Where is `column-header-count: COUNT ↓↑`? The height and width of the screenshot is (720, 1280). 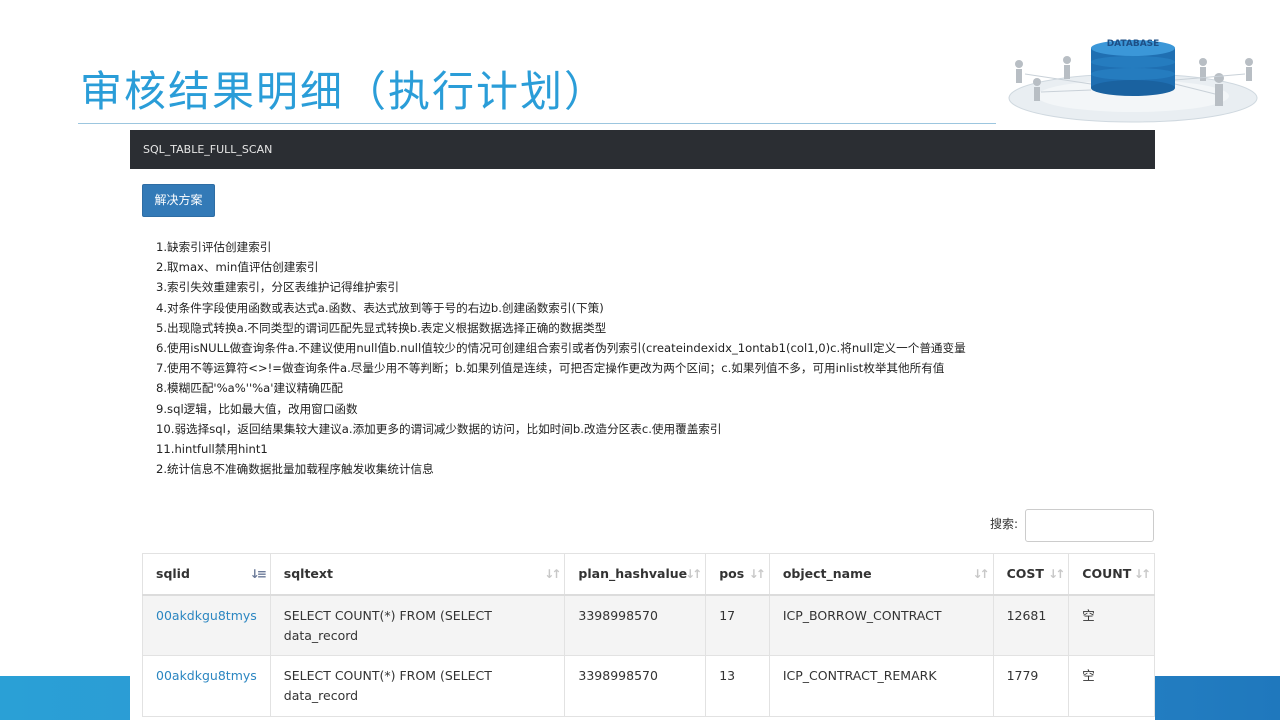
column-header-count: COUNT ↓↑ is located at coordinates (1111, 574).